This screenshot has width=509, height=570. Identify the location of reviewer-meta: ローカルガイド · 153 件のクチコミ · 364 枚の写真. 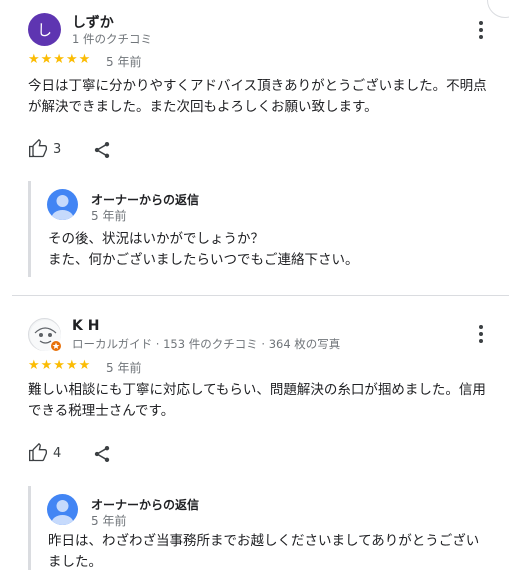
(206, 344).